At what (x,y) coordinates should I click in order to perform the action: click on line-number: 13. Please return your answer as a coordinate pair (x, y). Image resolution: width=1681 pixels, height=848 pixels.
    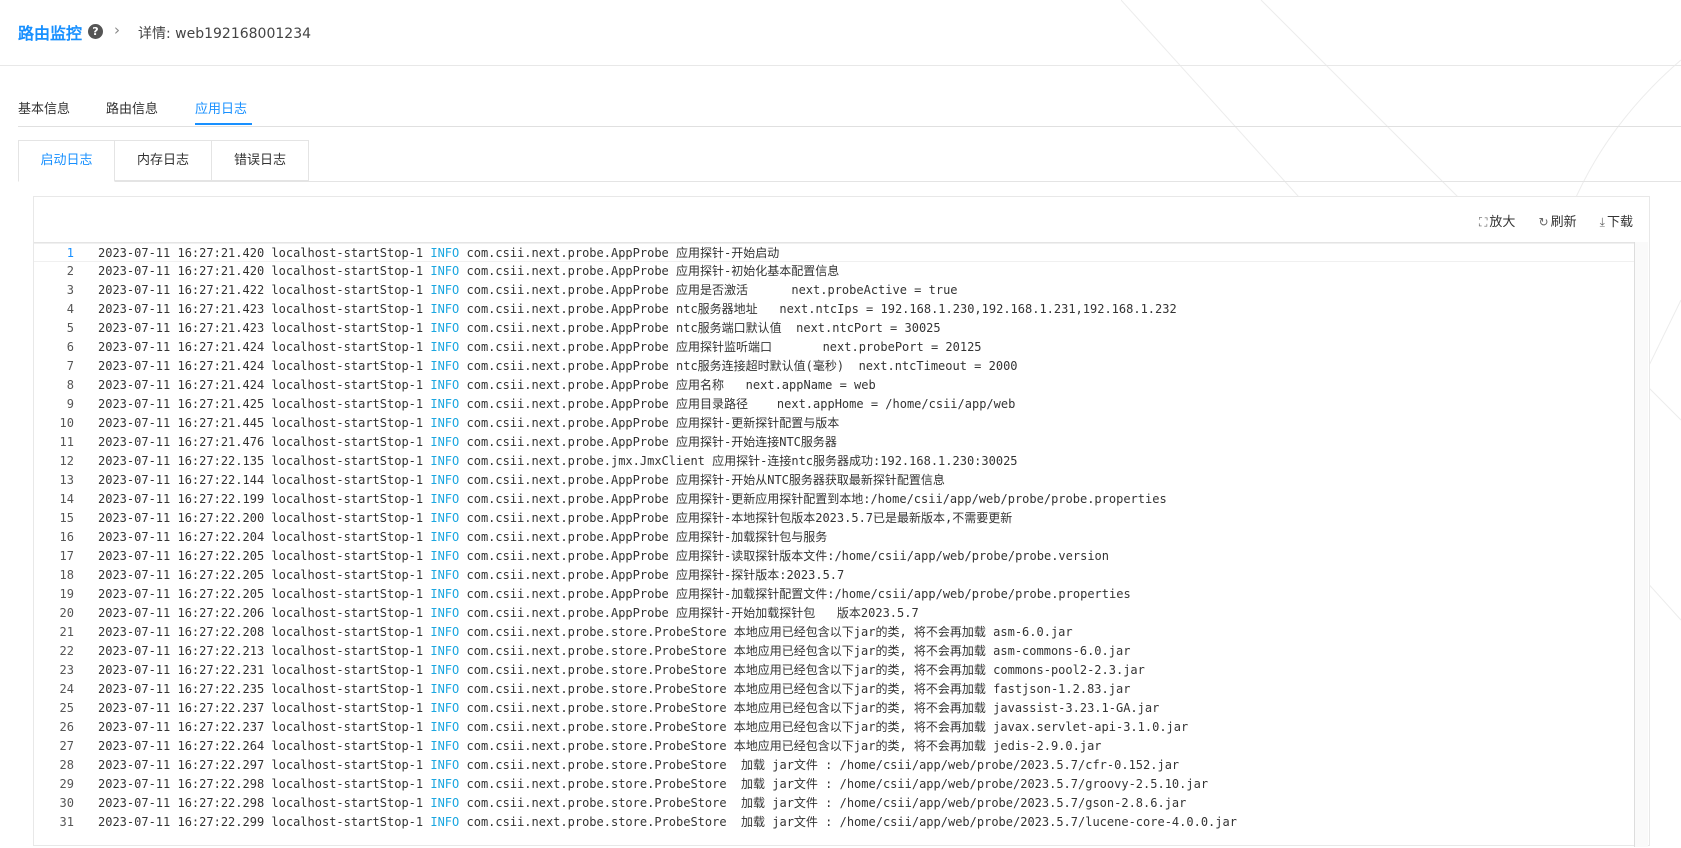
    Looking at the image, I should click on (66, 480).